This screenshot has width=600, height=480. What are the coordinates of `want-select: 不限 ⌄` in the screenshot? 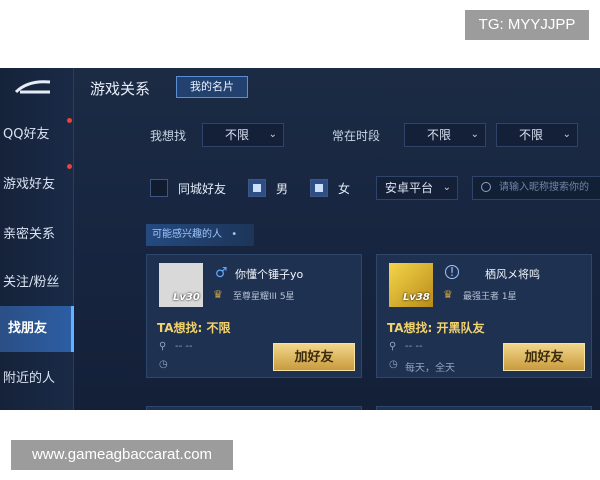 It's located at (243, 135).